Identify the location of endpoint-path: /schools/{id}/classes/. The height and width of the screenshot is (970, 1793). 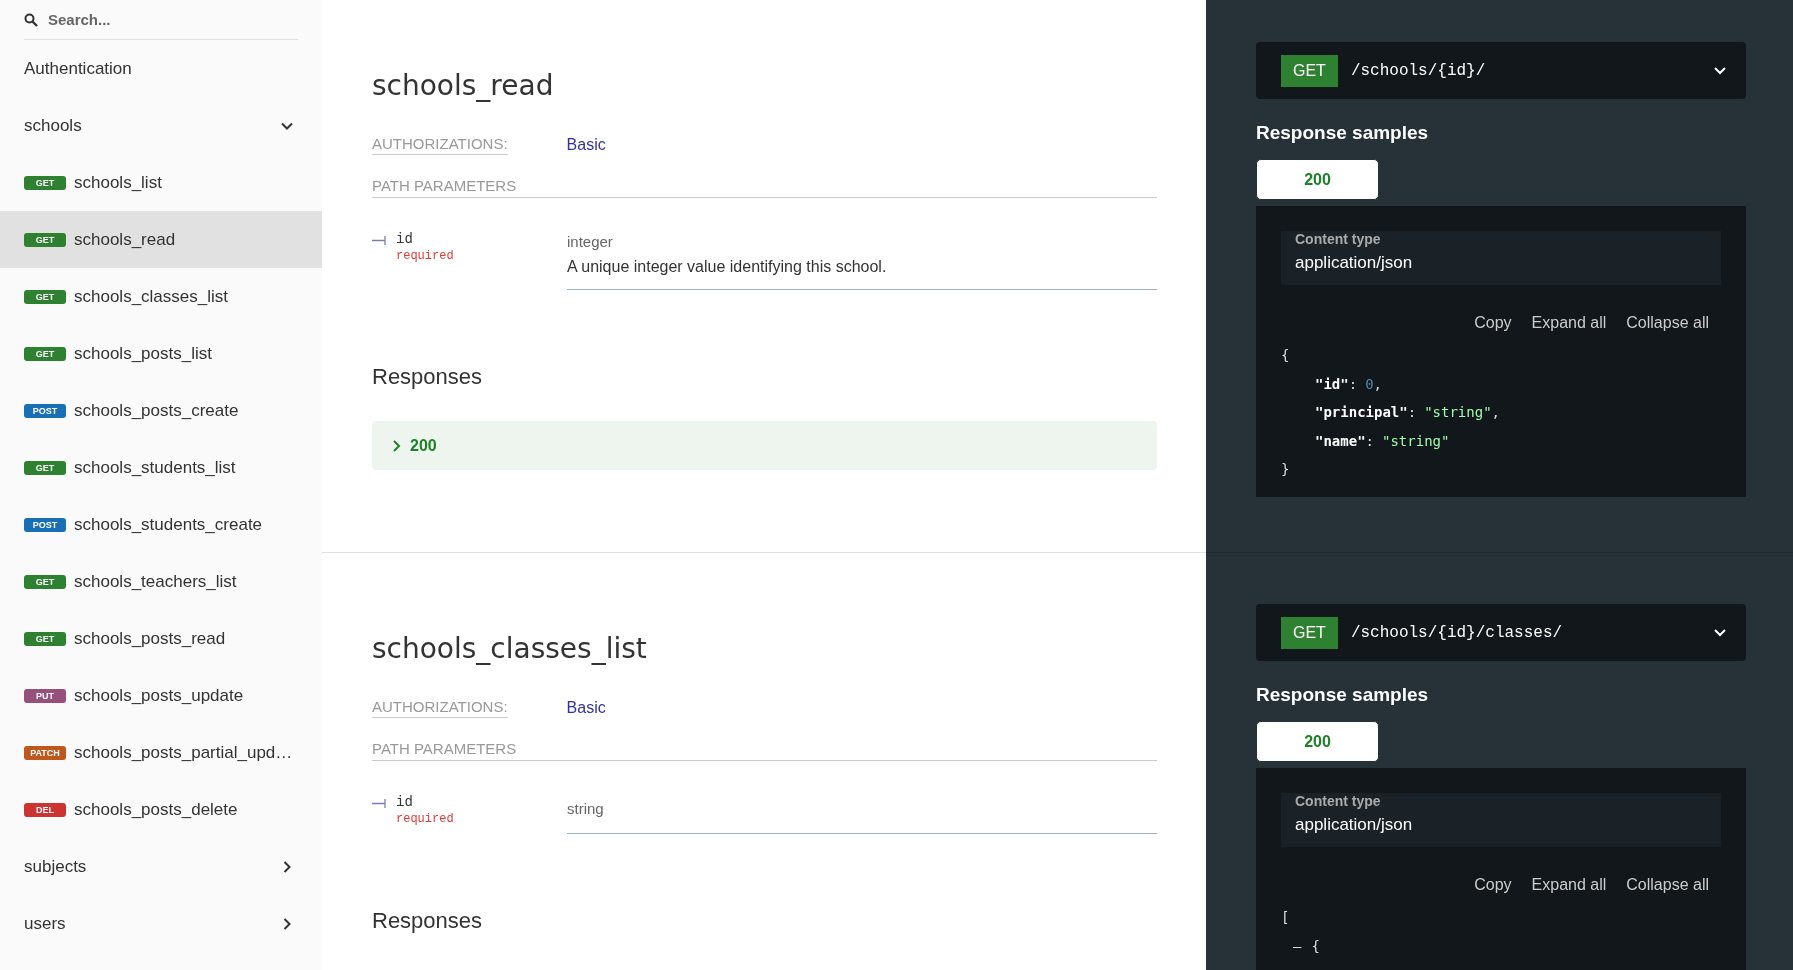
(1457, 632).